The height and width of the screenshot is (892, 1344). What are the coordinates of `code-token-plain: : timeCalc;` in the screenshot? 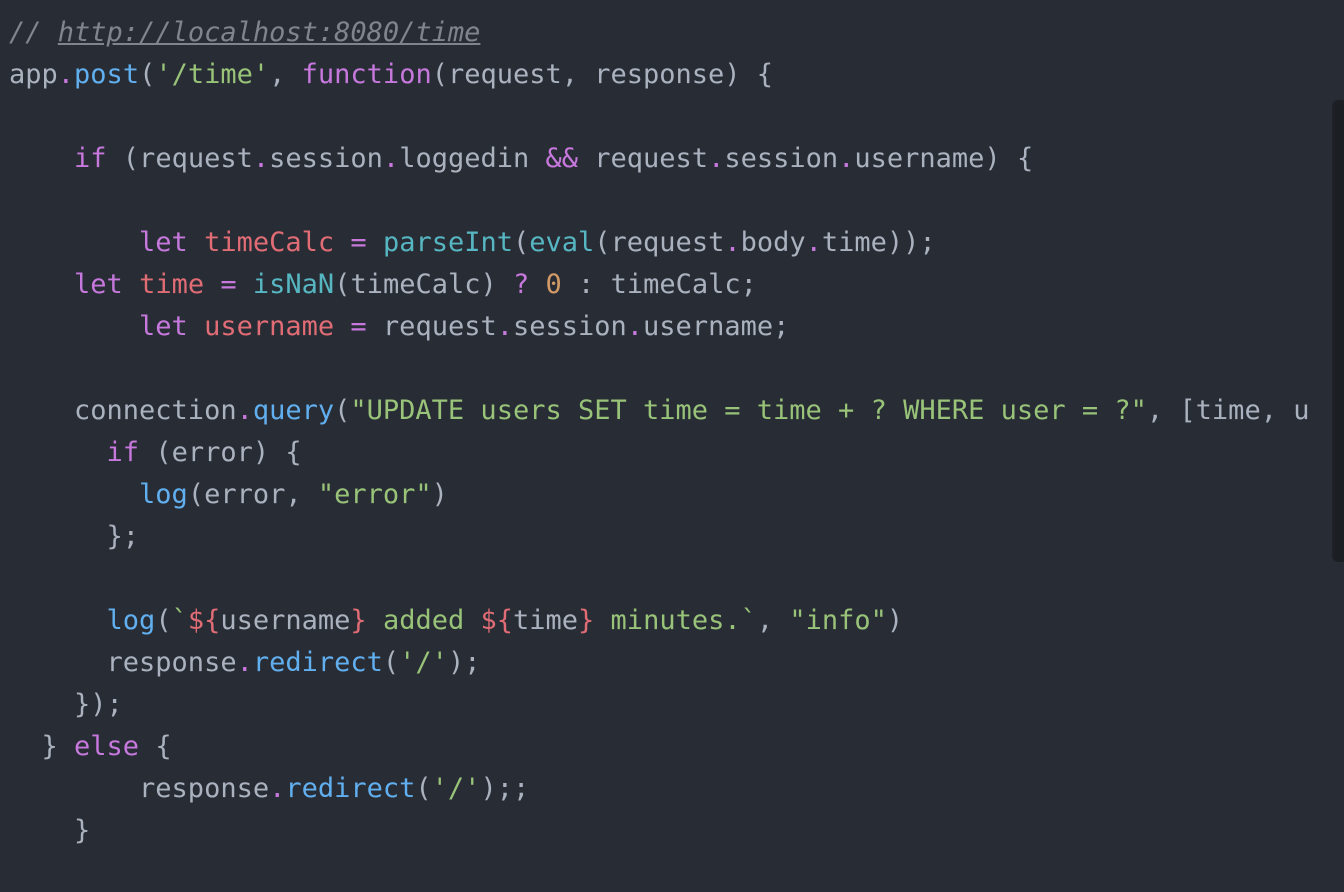 It's located at (659, 284).